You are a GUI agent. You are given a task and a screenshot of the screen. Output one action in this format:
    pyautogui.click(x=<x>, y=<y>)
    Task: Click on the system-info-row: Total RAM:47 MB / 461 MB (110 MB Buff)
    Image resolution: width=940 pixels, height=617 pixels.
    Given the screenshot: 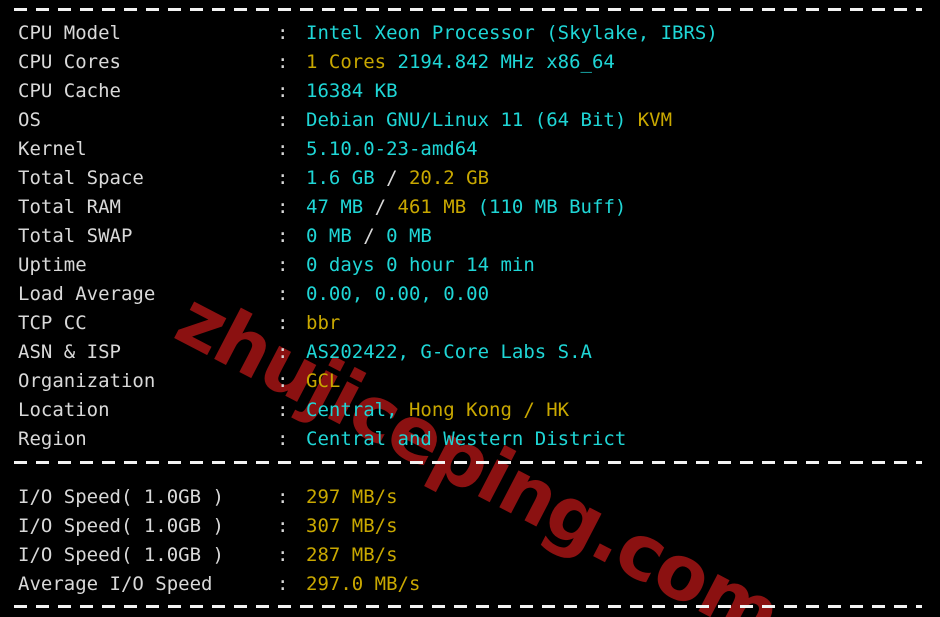 What is the action you would take?
    pyautogui.click(x=470, y=207)
    